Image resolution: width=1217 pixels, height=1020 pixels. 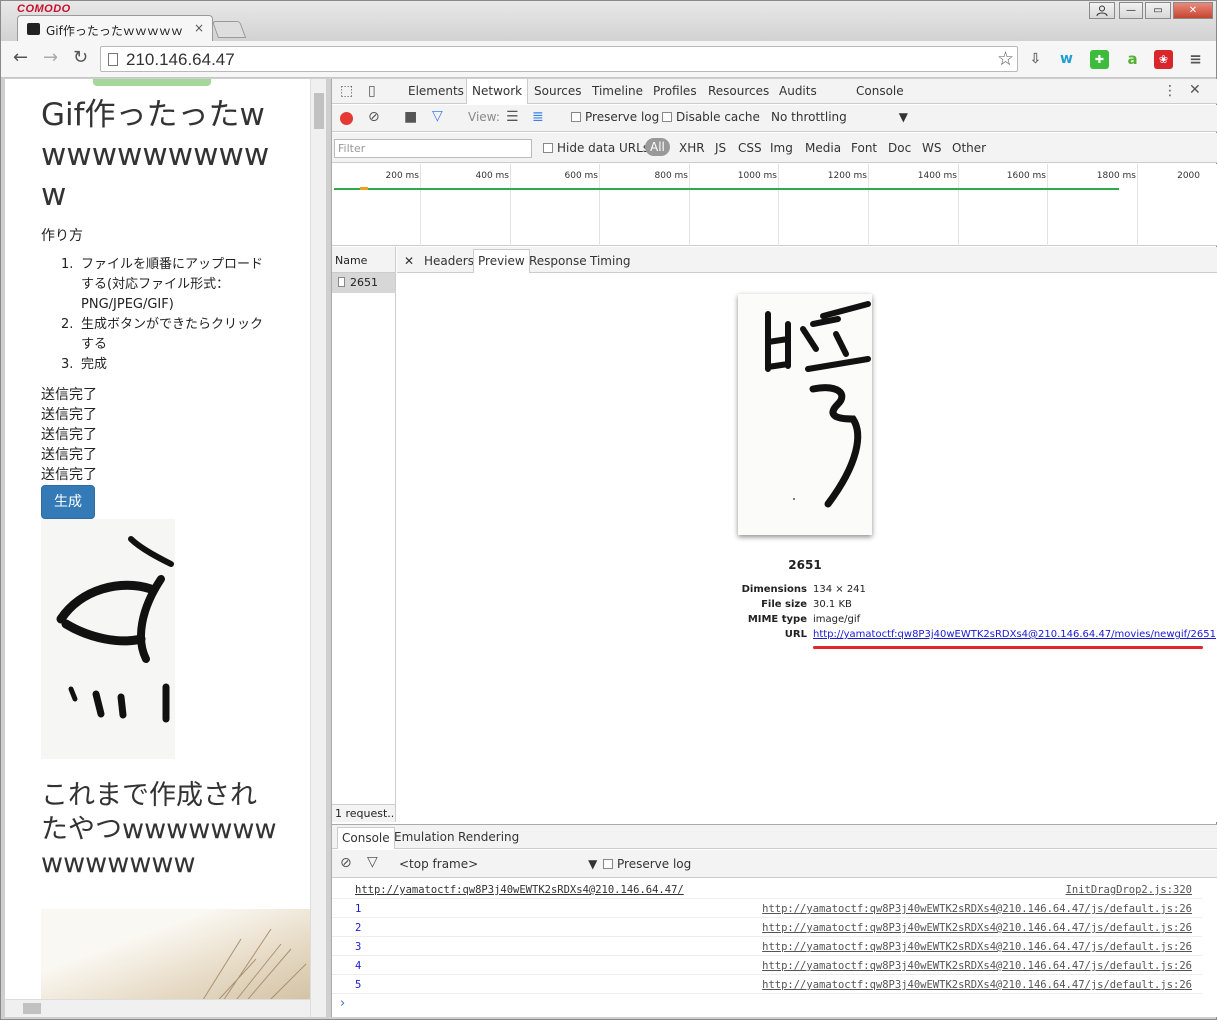 I want to click on tab-response: Response, so click(x=558, y=261).